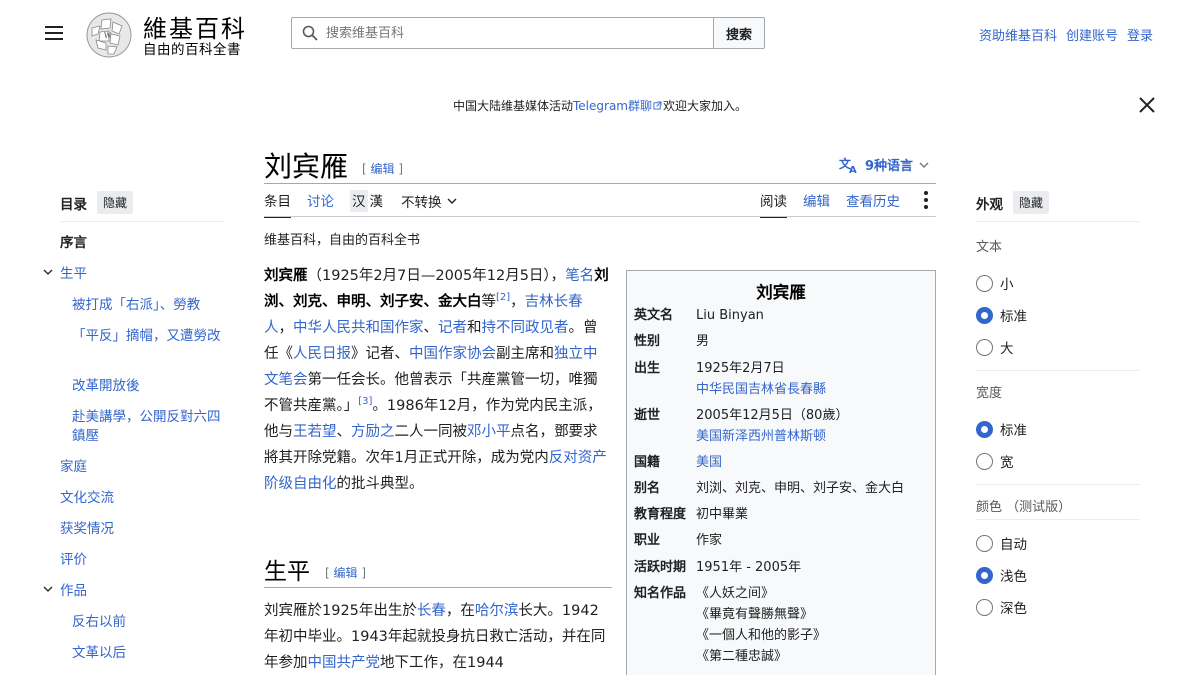 The width and height of the screenshot is (1200, 675). Describe the element at coordinates (320, 204) in the screenshot. I see `tab-talk: 讨论` at that location.